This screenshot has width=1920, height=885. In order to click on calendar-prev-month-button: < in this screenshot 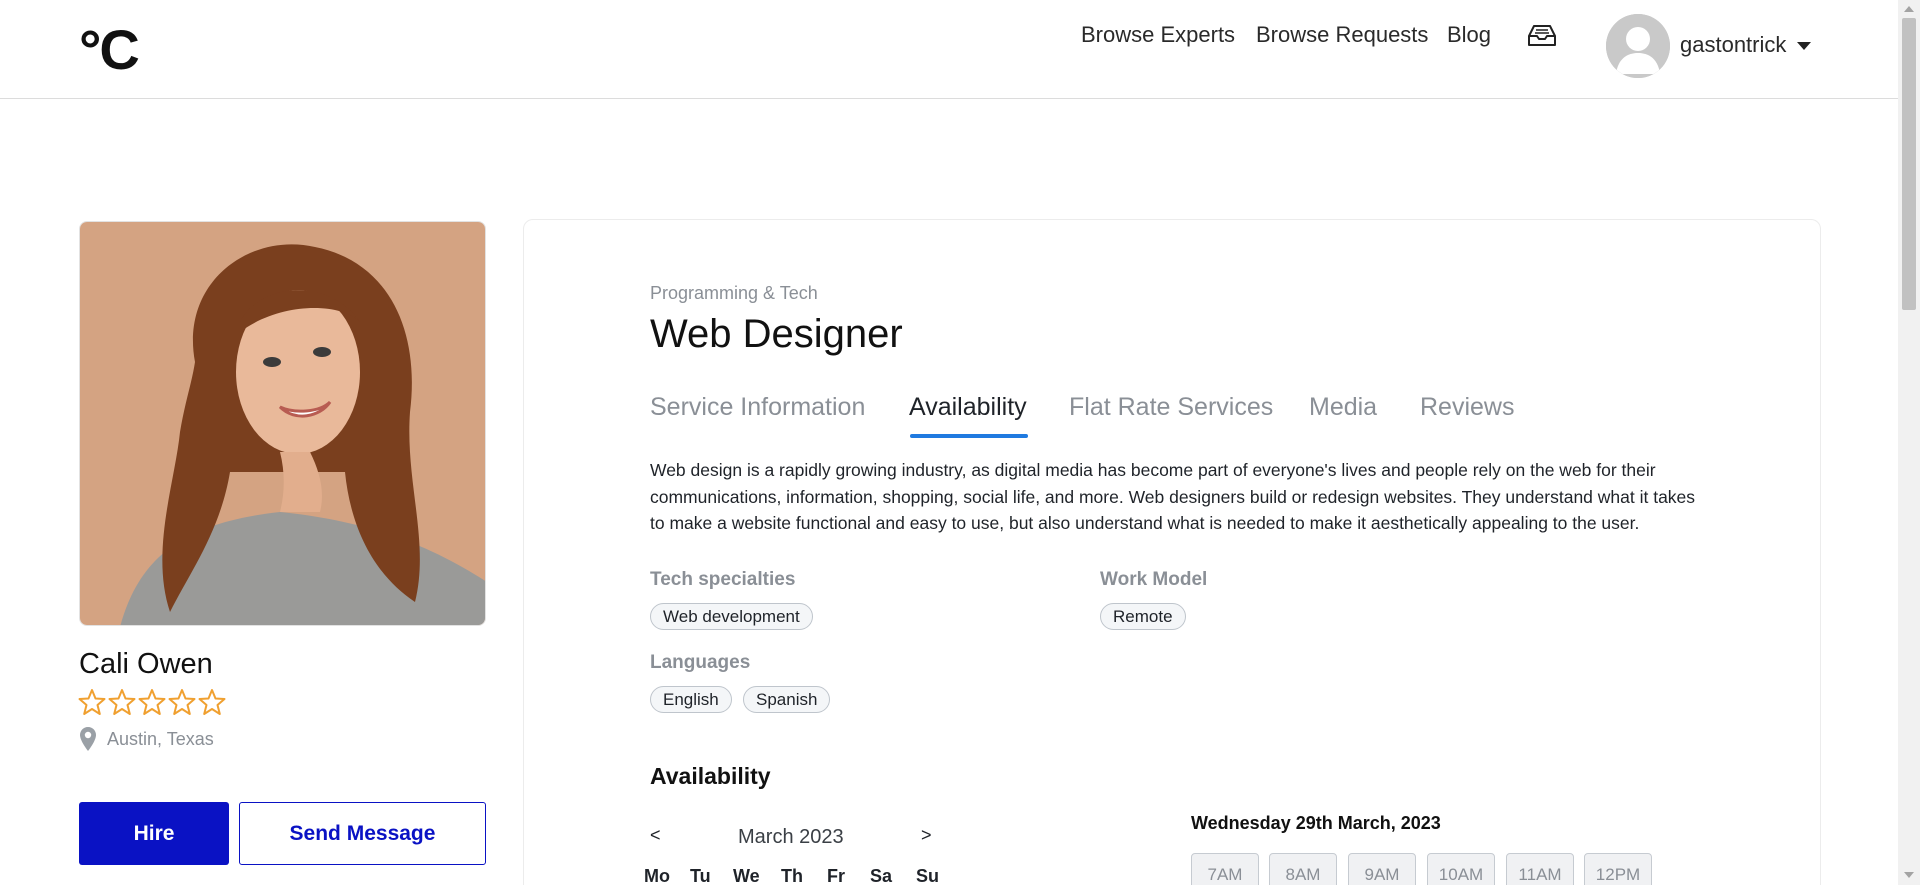, I will do `click(655, 835)`.